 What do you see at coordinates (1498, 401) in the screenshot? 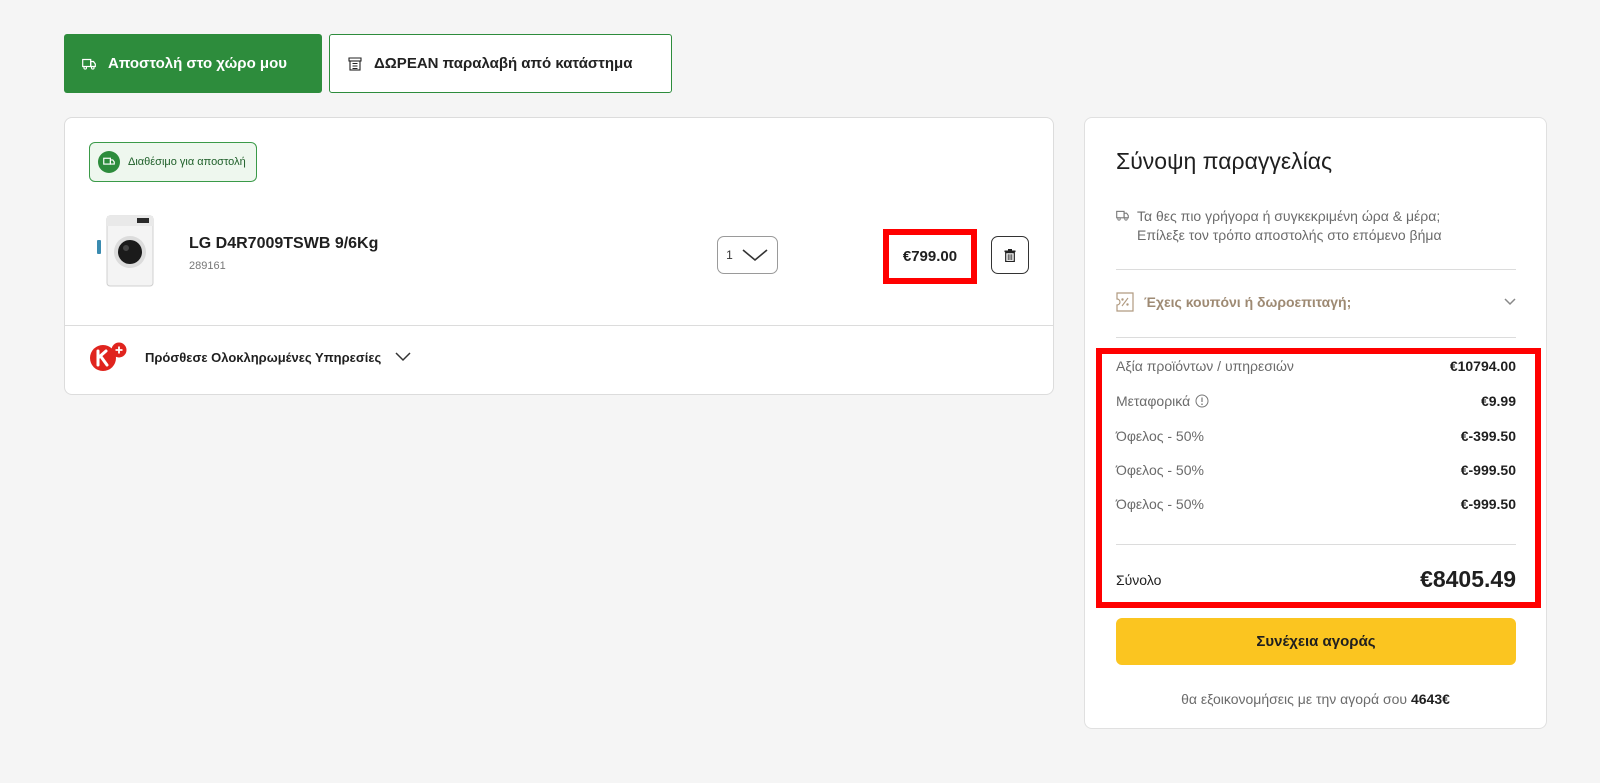
I see `summary-line-value: €9.99` at bounding box center [1498, 401].